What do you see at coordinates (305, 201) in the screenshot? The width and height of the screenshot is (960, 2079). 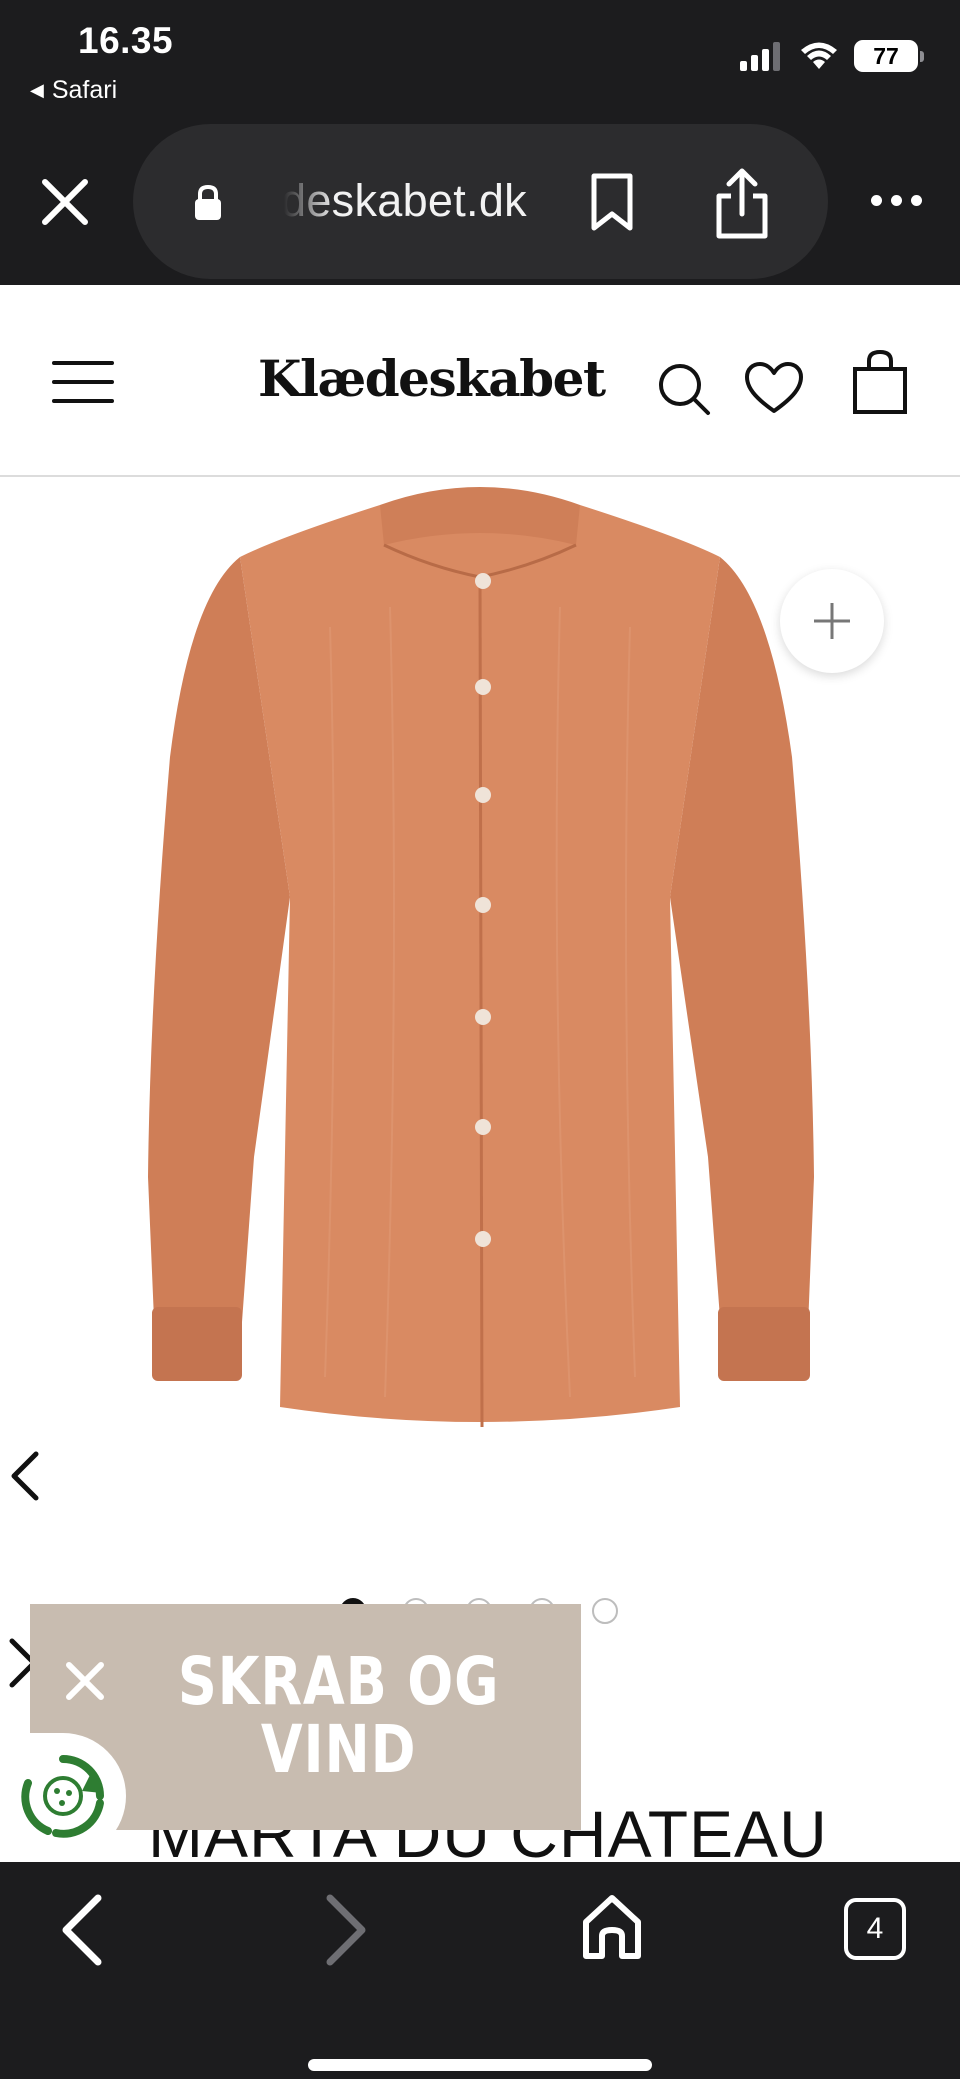 I see `url-fade` at bounding box center [305, 201].